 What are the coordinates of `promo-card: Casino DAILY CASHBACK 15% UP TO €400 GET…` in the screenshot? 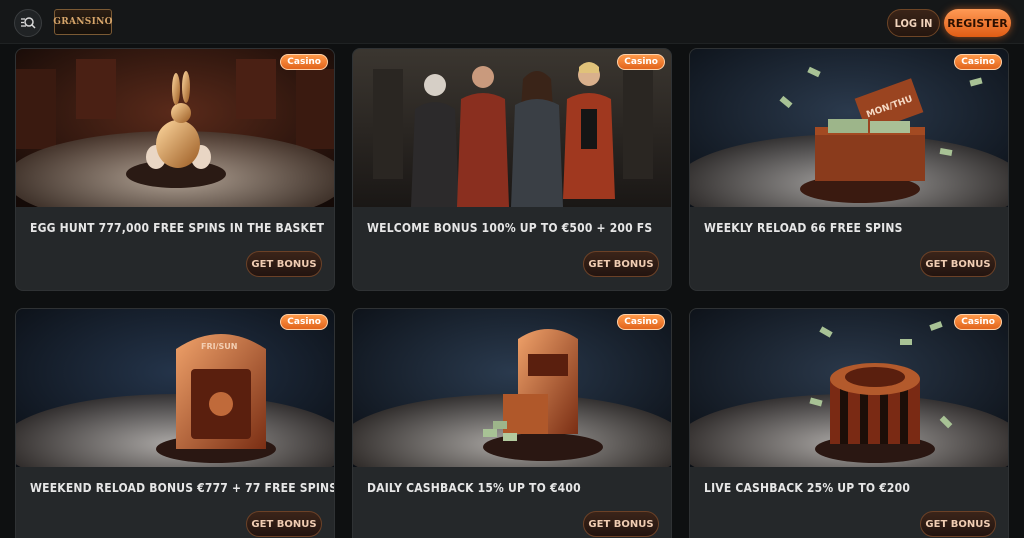 It's located at (512, 423).